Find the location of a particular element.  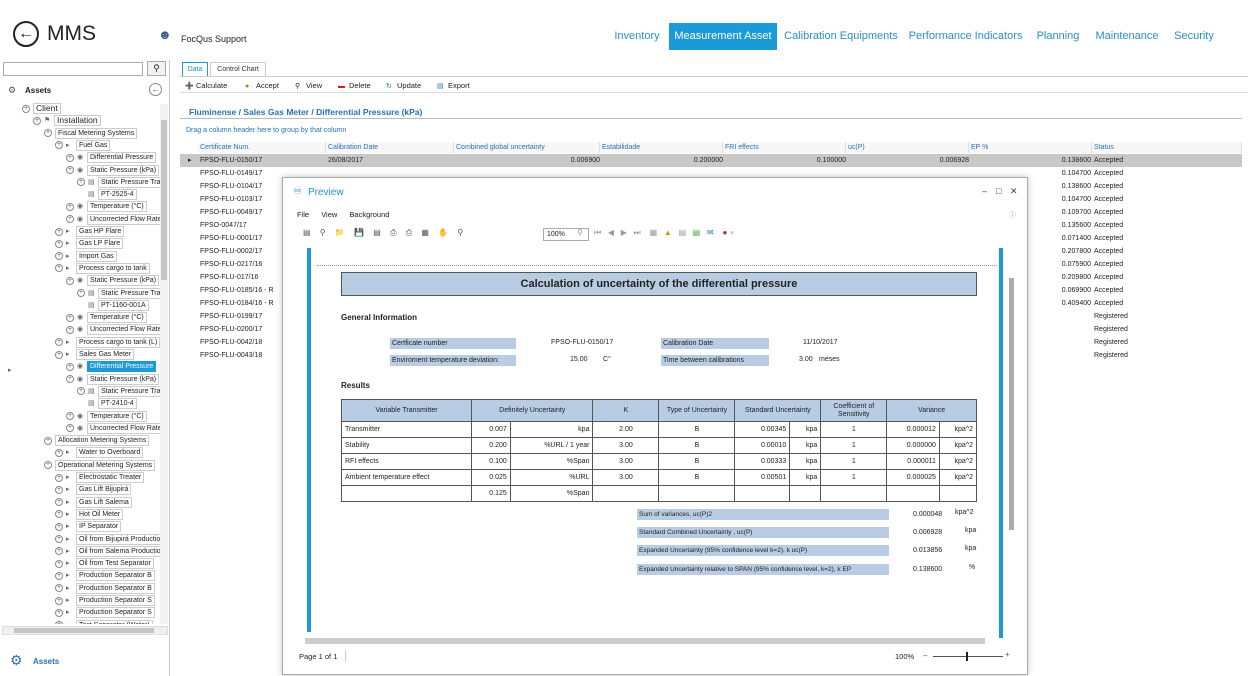

zoom-slider is located at coordinates (968, 656).